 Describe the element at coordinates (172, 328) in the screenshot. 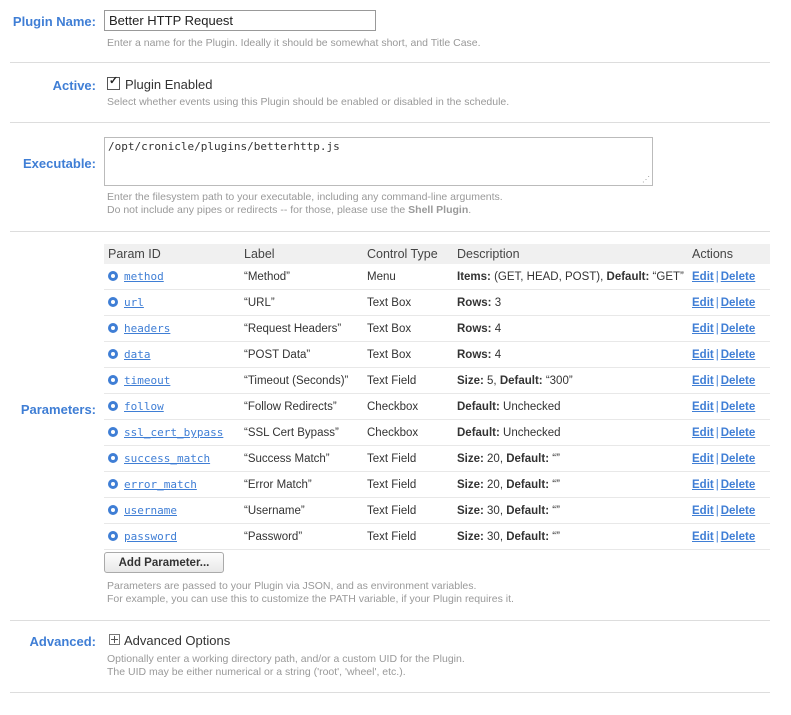

I see `param-id-cell: headers` at that location.